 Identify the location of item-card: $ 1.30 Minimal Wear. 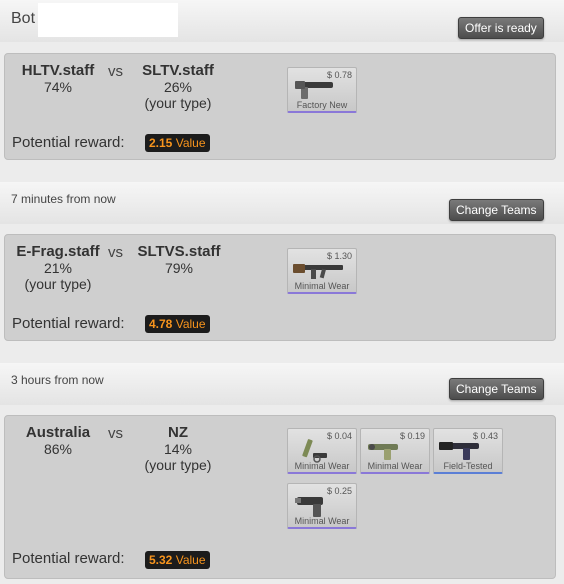
(322, 271).